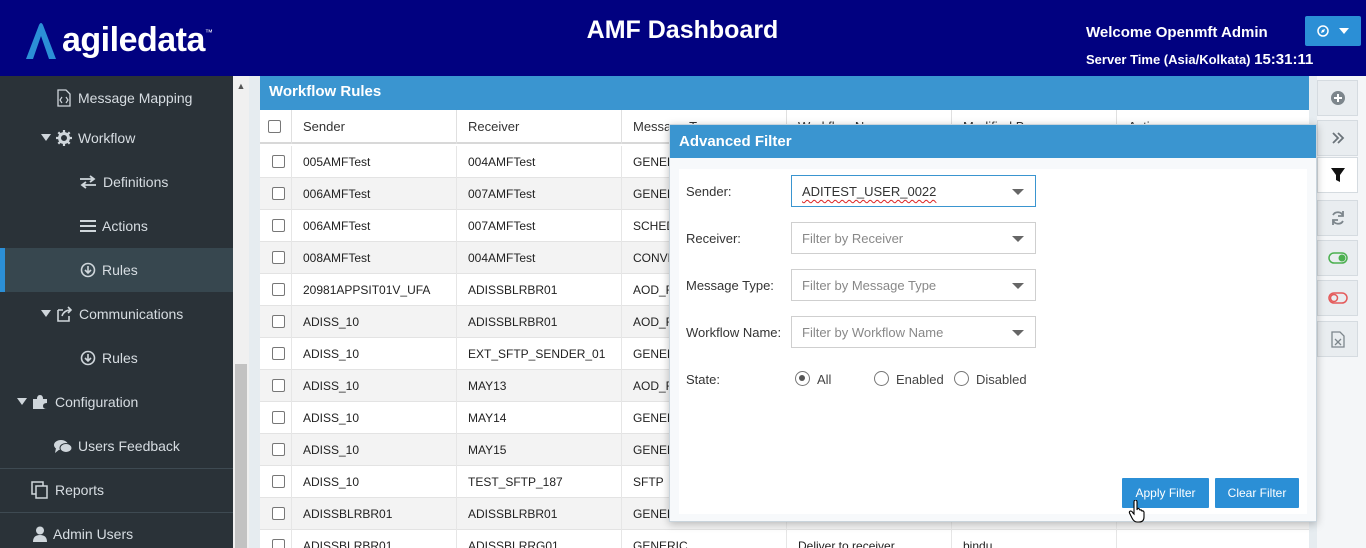 The width and height of the screenshot is (1366, 548). What do you see at coordinates (538, 354) in the screenshot?
I see `cell-receiver: EXT_SFTP_SENDER_01` at bounding box center [538, 354].